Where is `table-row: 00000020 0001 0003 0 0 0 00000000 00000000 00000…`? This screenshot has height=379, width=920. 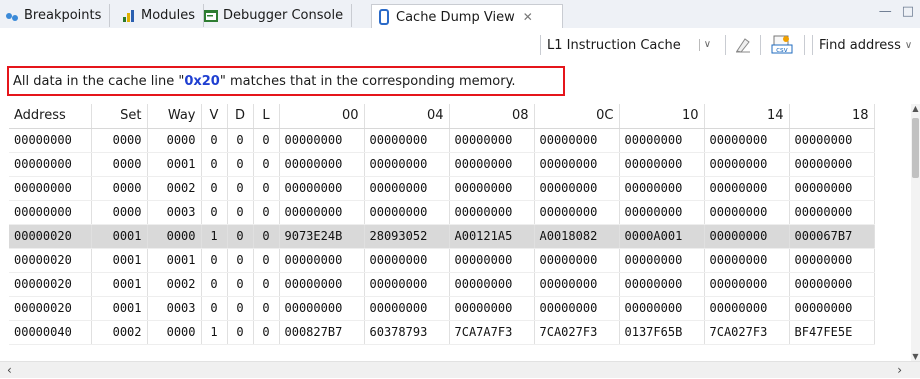
table-row: 00000020 0001 0003 0 0 0 00000000 00000000 00000… is located at coordinates (442, 308).